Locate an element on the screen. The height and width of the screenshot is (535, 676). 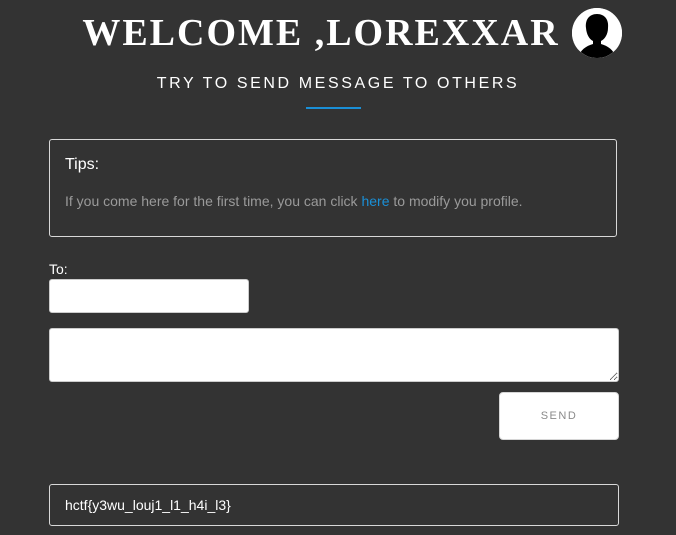
welcome-header: WELCOME ,LOREXXAR is located at coordinates (338, 33).